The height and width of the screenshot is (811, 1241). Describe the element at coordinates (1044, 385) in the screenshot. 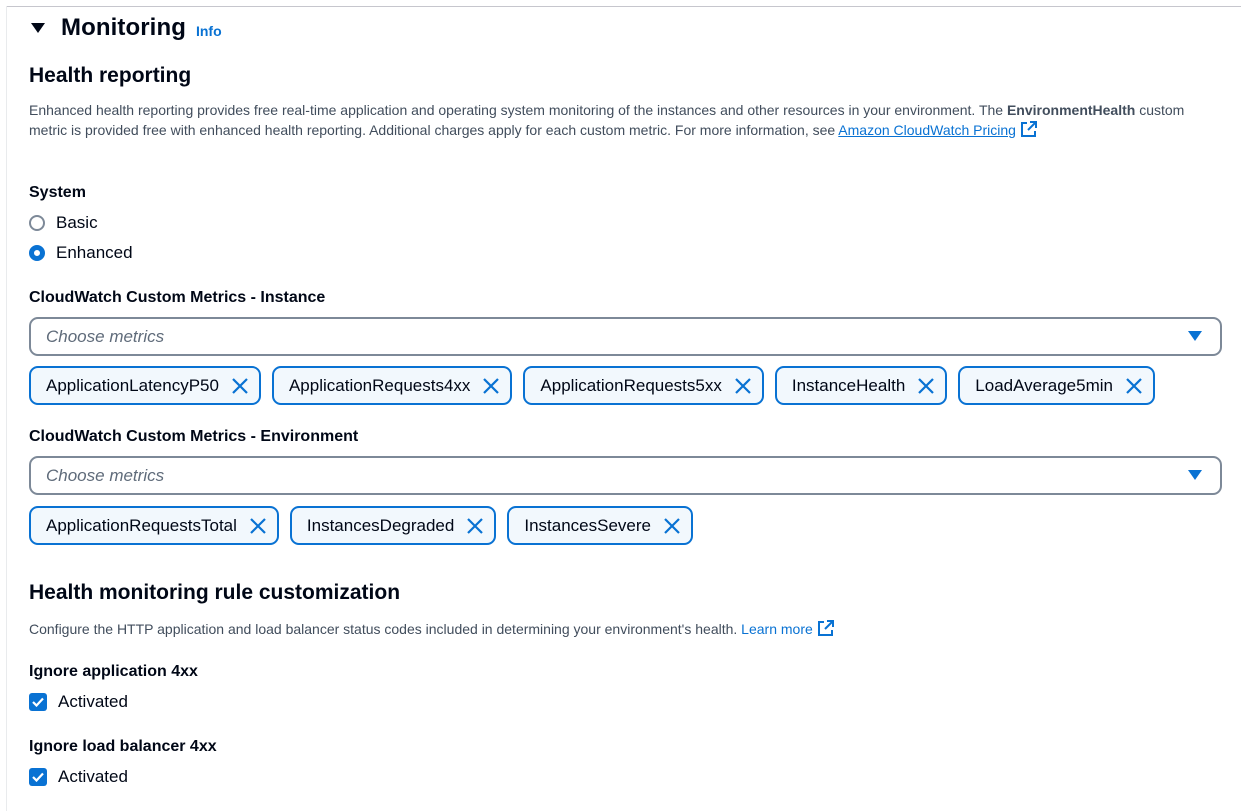

I see `metric-token-label: LoadAverage5min` at that location.